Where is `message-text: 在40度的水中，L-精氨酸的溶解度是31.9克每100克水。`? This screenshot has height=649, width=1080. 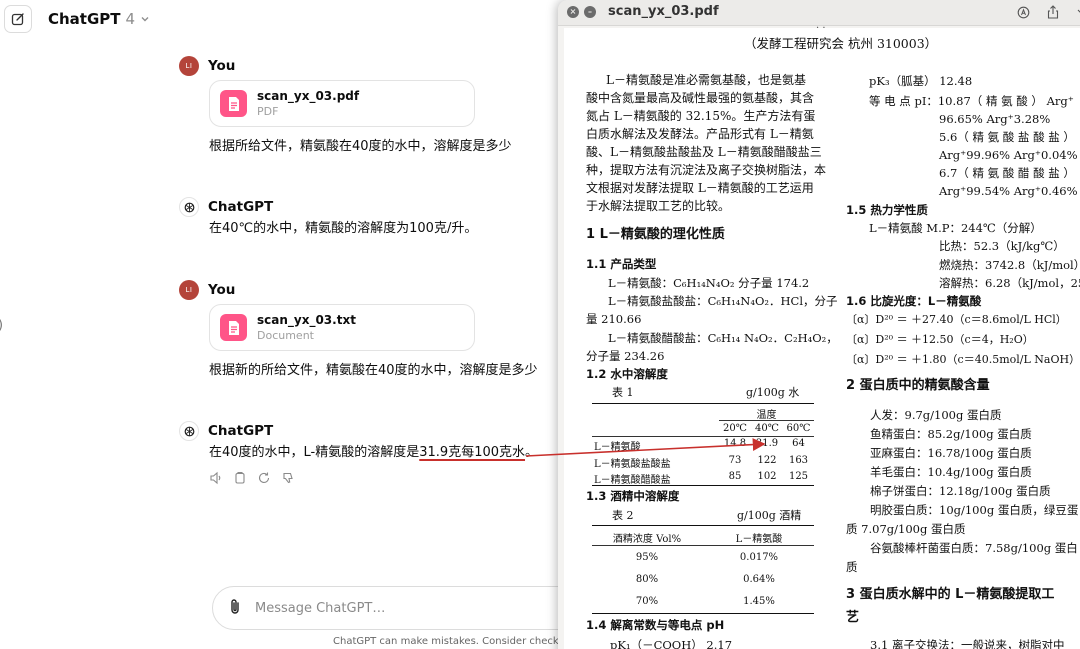 message-text: 在40度的水中，L-精氨酸的溶解度是31.9克每100克水。 is located at coordinates (384, 453).